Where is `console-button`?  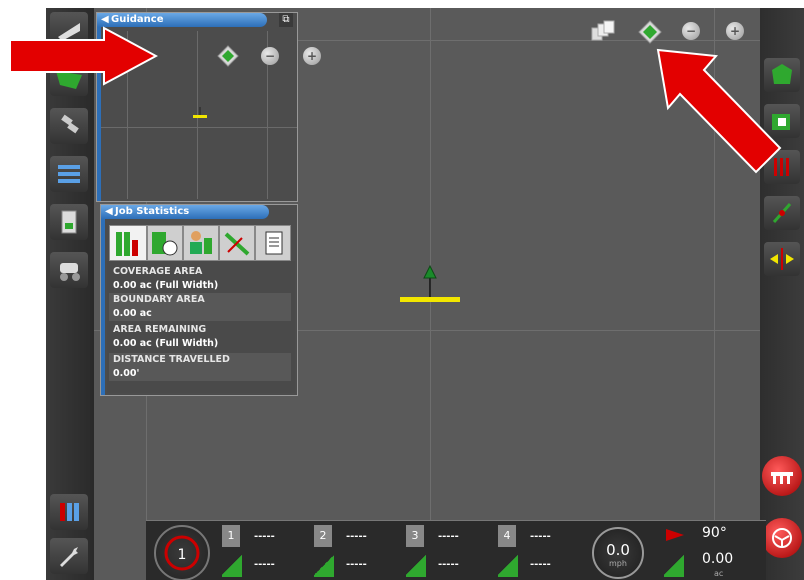 console-button is located at coordinates (69, 222).